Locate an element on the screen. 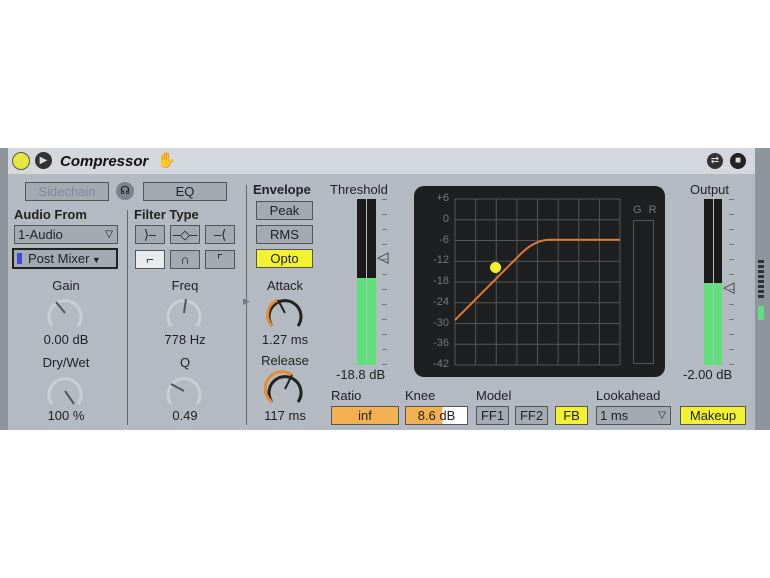  rms-button: RMS is located at coordinates (284, 234).